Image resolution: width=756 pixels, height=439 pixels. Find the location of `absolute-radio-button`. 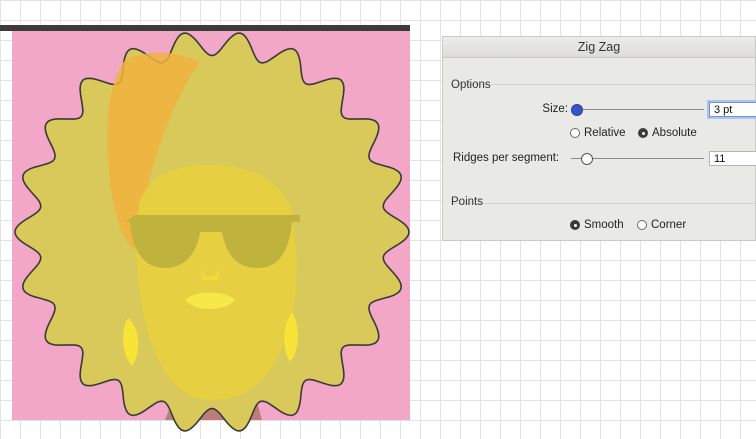

absolute-radio-button is located at coordinates (643, 133).